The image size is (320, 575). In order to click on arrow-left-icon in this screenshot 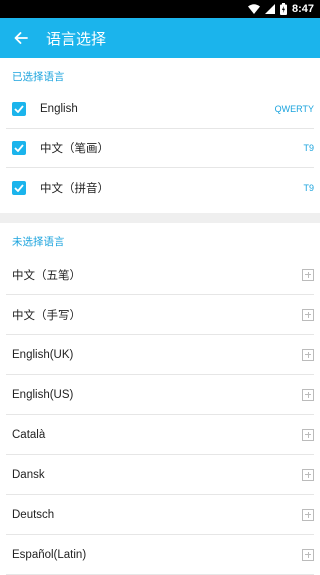, I will do `click(21, 38)`.